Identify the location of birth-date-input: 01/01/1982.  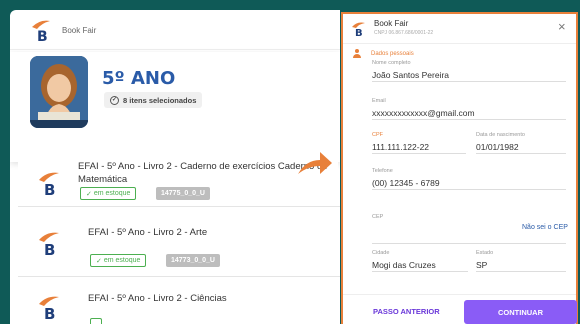
(521, 147).